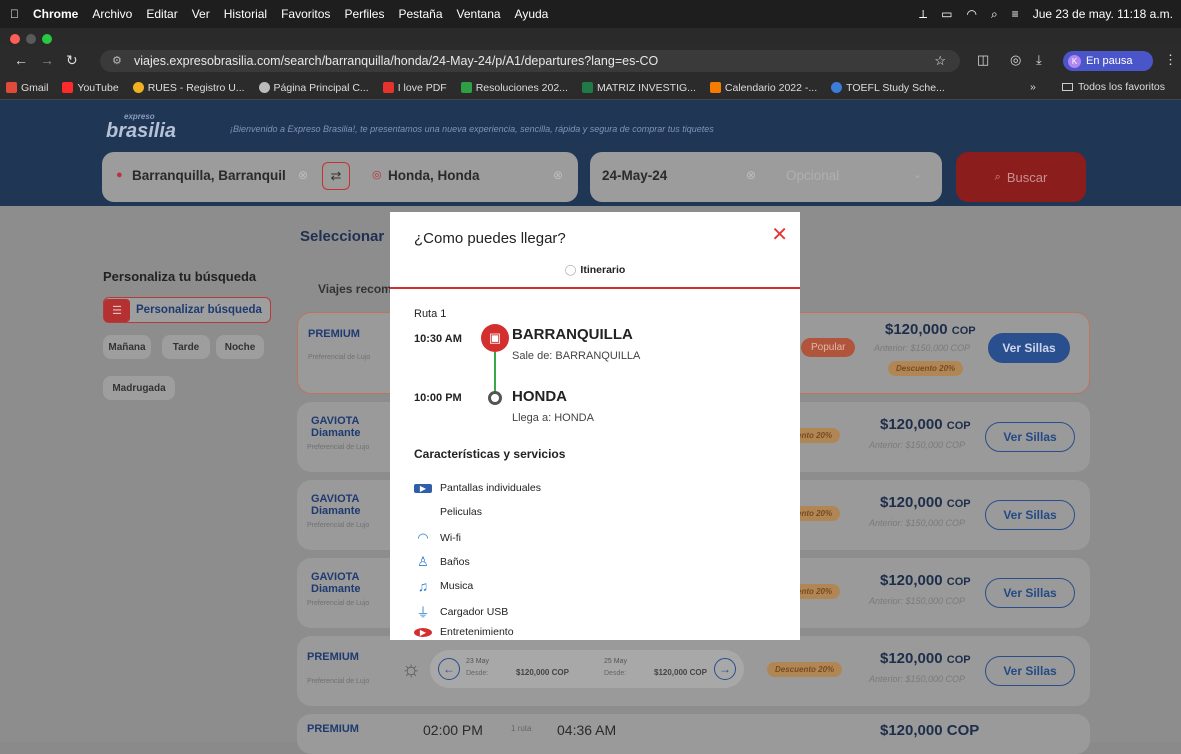  Describe the element at coordinates (1021, 177) in the screenshot. I see `search-button: ⌕ Buscar` at that location.